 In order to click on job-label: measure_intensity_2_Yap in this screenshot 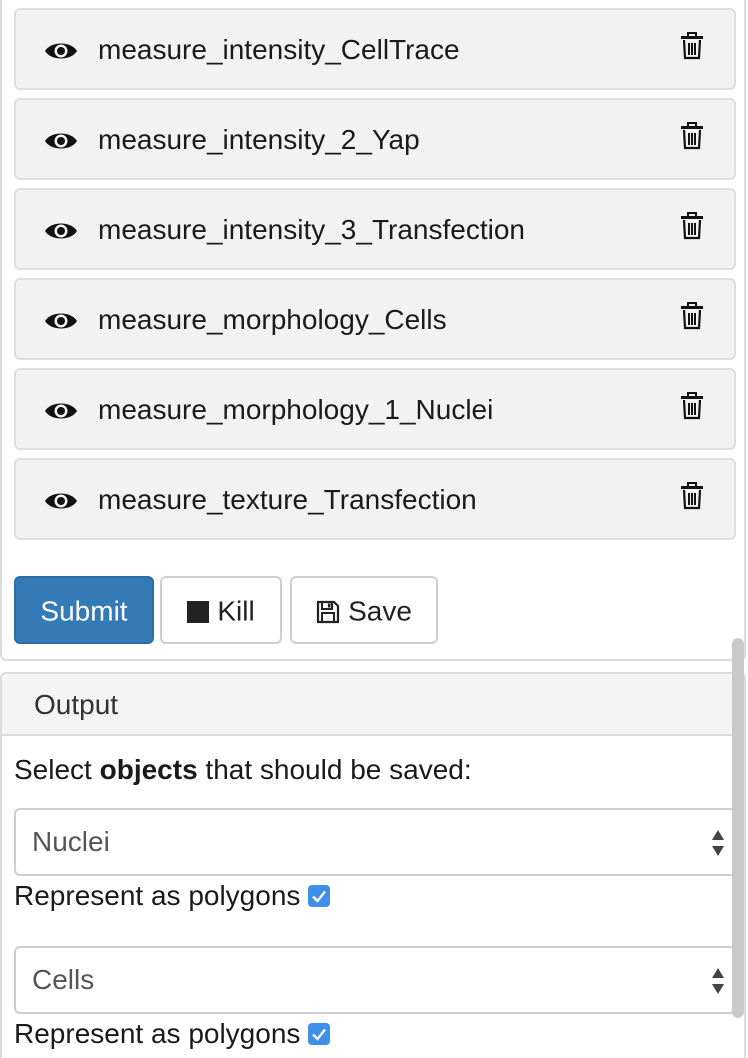, I will do `click(259, 139)`.